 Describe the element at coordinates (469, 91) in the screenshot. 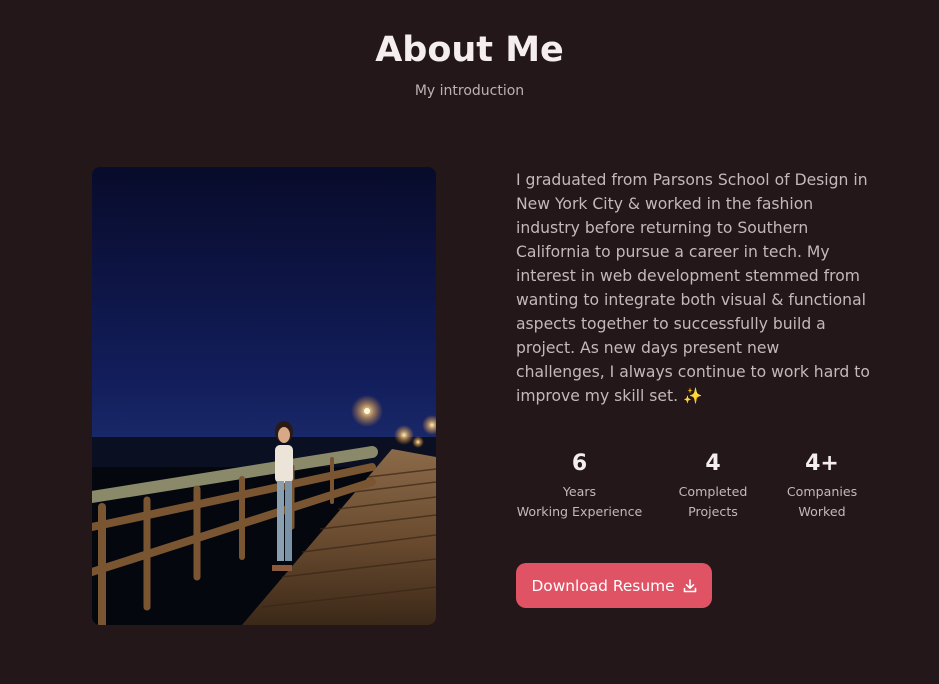

I see `section-subtitle: My introduction` at that location.